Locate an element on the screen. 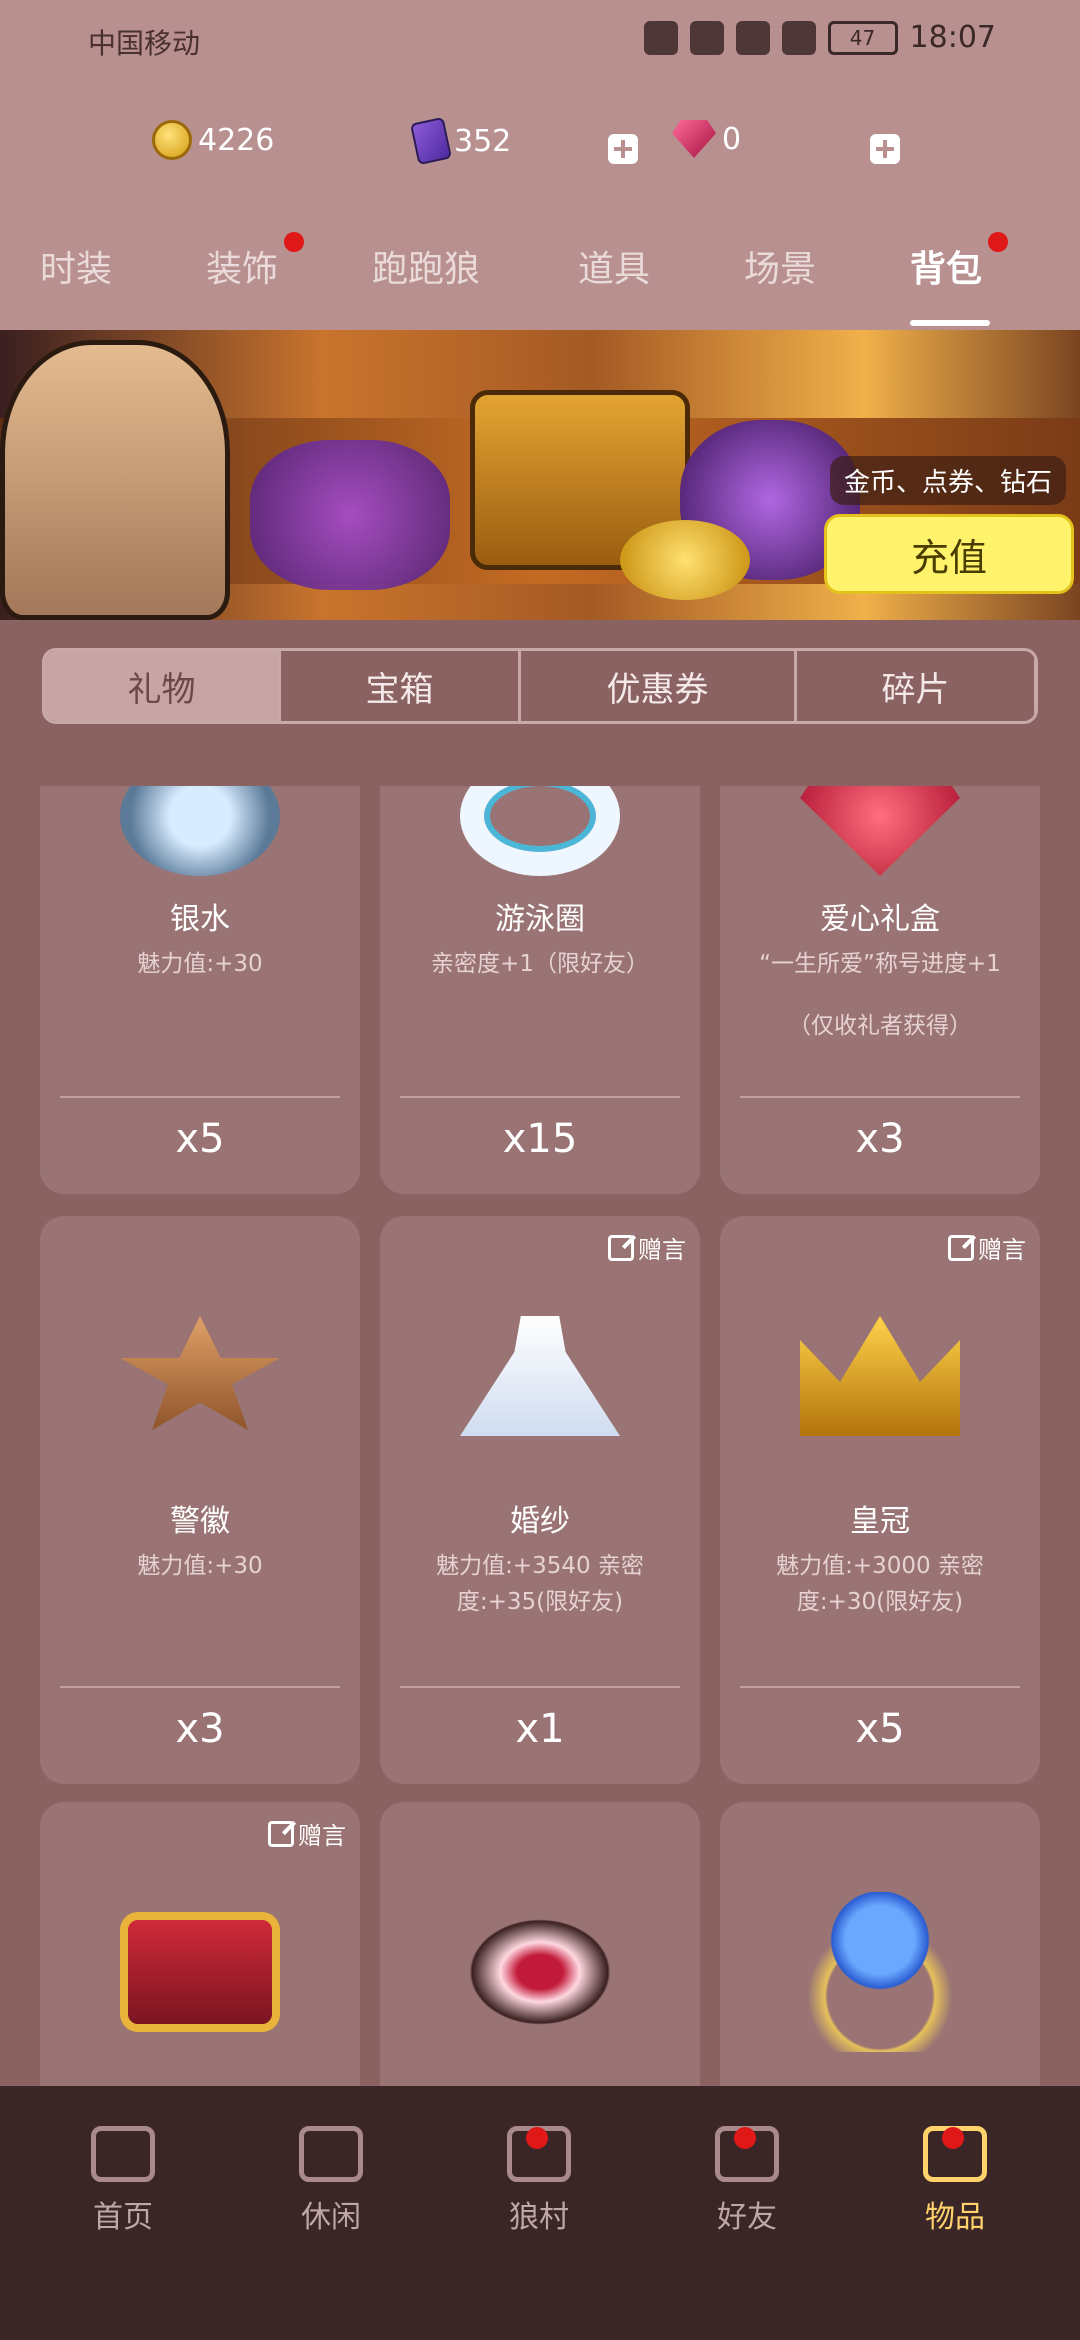  item-card: 警徽 魅力值:+30 x3 is located at coordinates (200, 1500).